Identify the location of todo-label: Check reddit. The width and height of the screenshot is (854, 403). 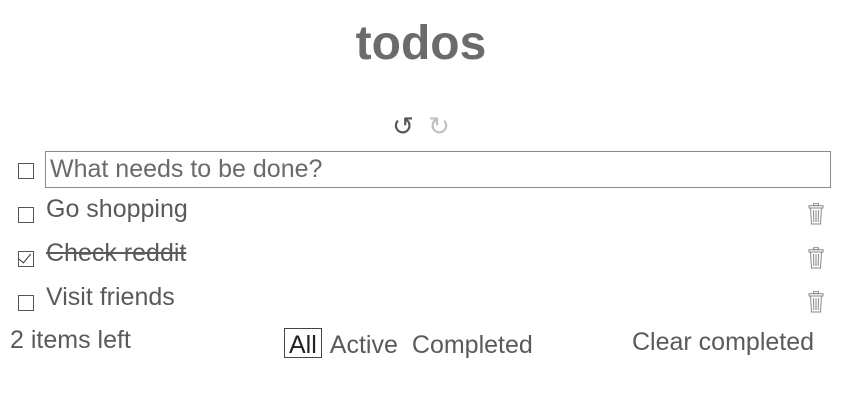
(116, 253).